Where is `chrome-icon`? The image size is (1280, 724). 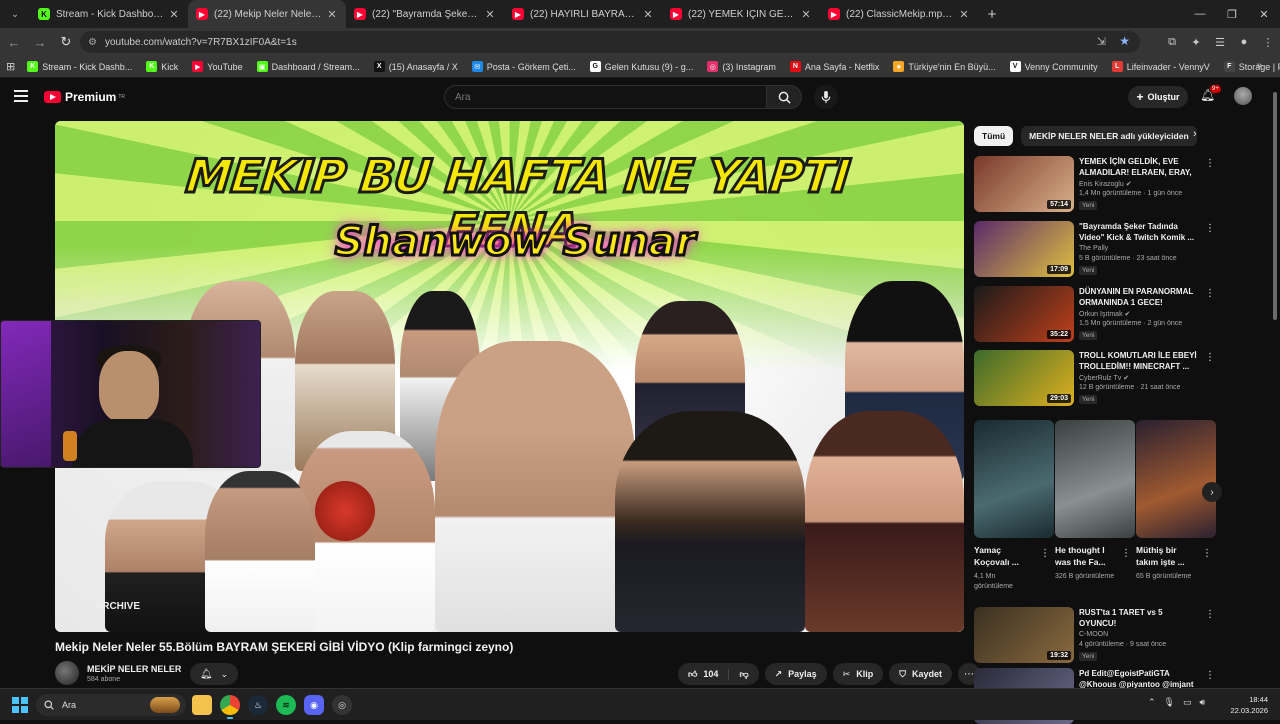
chrome-icon is located at coordinates (230, 707).